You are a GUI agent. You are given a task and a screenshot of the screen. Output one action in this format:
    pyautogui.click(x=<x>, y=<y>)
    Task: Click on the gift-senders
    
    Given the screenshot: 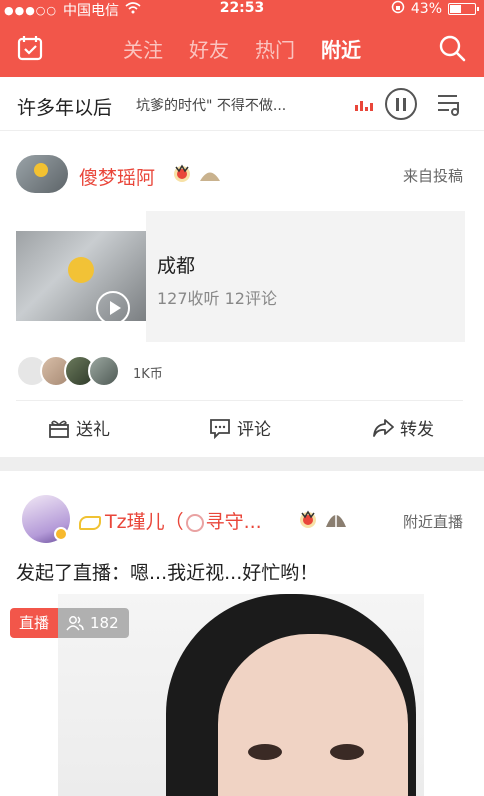 What is the action you would take?
    pyautogui.click(x=68, y=371)
    